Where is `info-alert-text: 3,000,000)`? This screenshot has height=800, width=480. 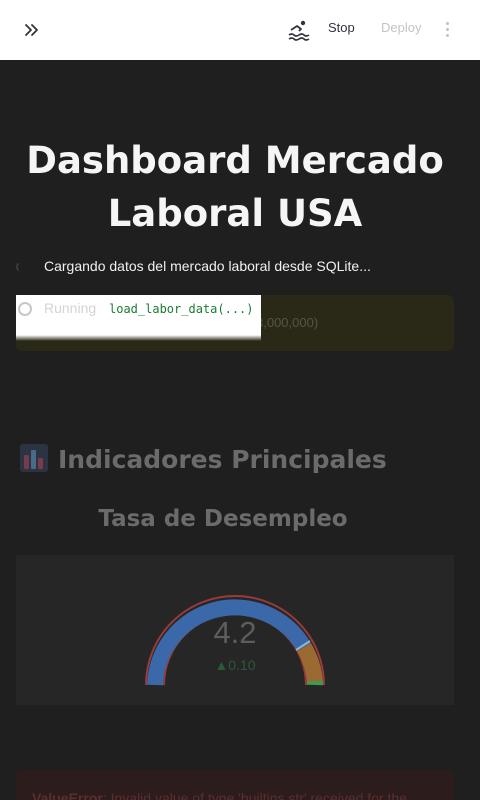
info-alert-text: 3,000,000) is located at coordinates (287, 322).